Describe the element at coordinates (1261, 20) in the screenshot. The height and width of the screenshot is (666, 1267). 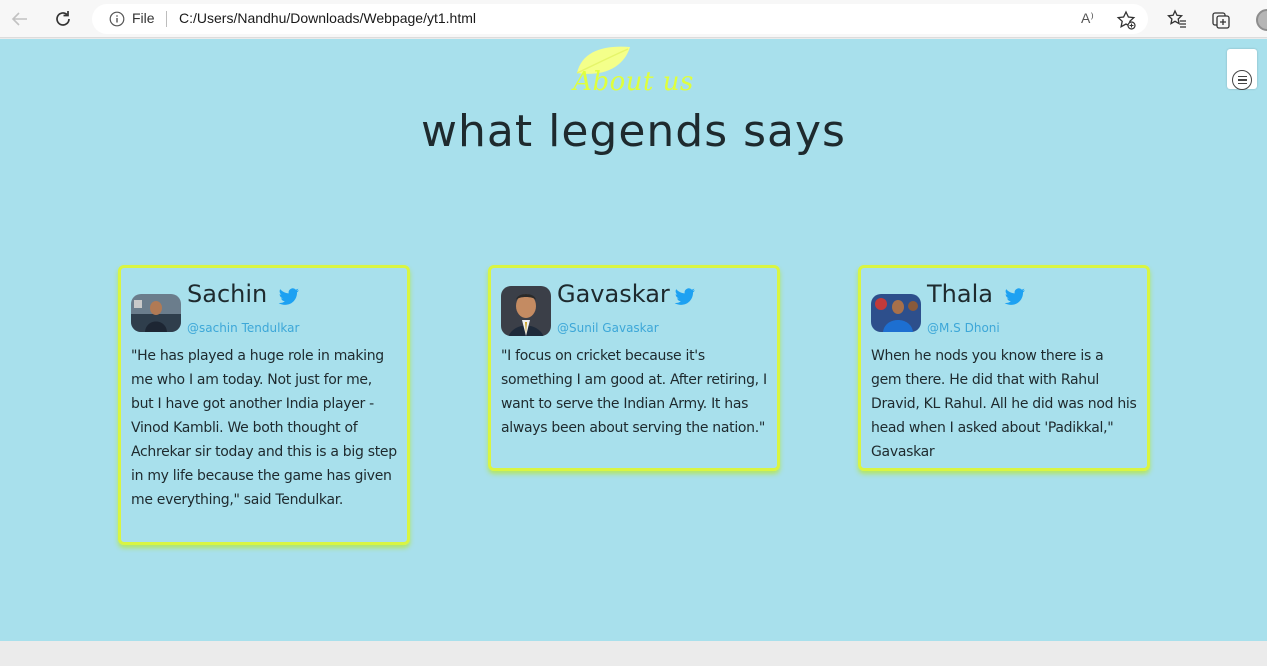
I see `profile-avatar` at that location.